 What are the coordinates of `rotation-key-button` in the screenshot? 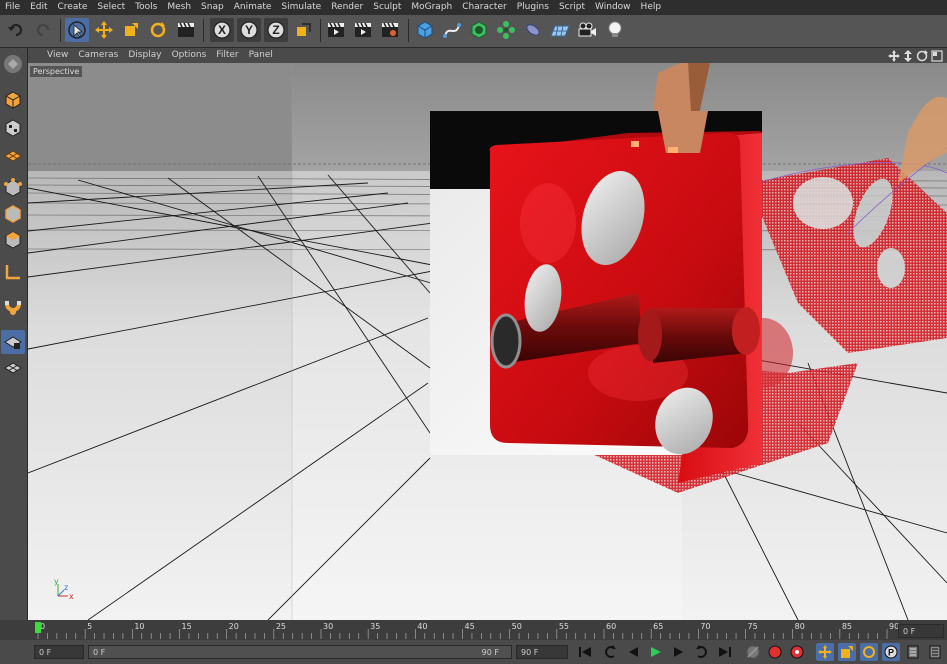 It's located at (869, 652).